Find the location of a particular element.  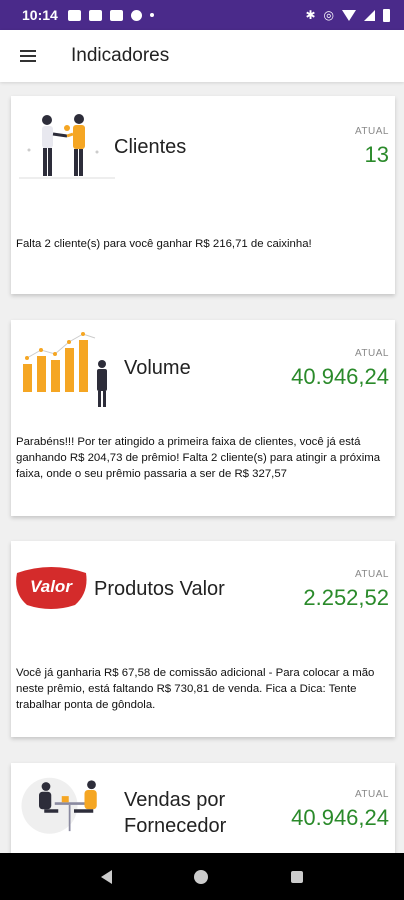

wifi-icon is located at coordinates (349, 15).